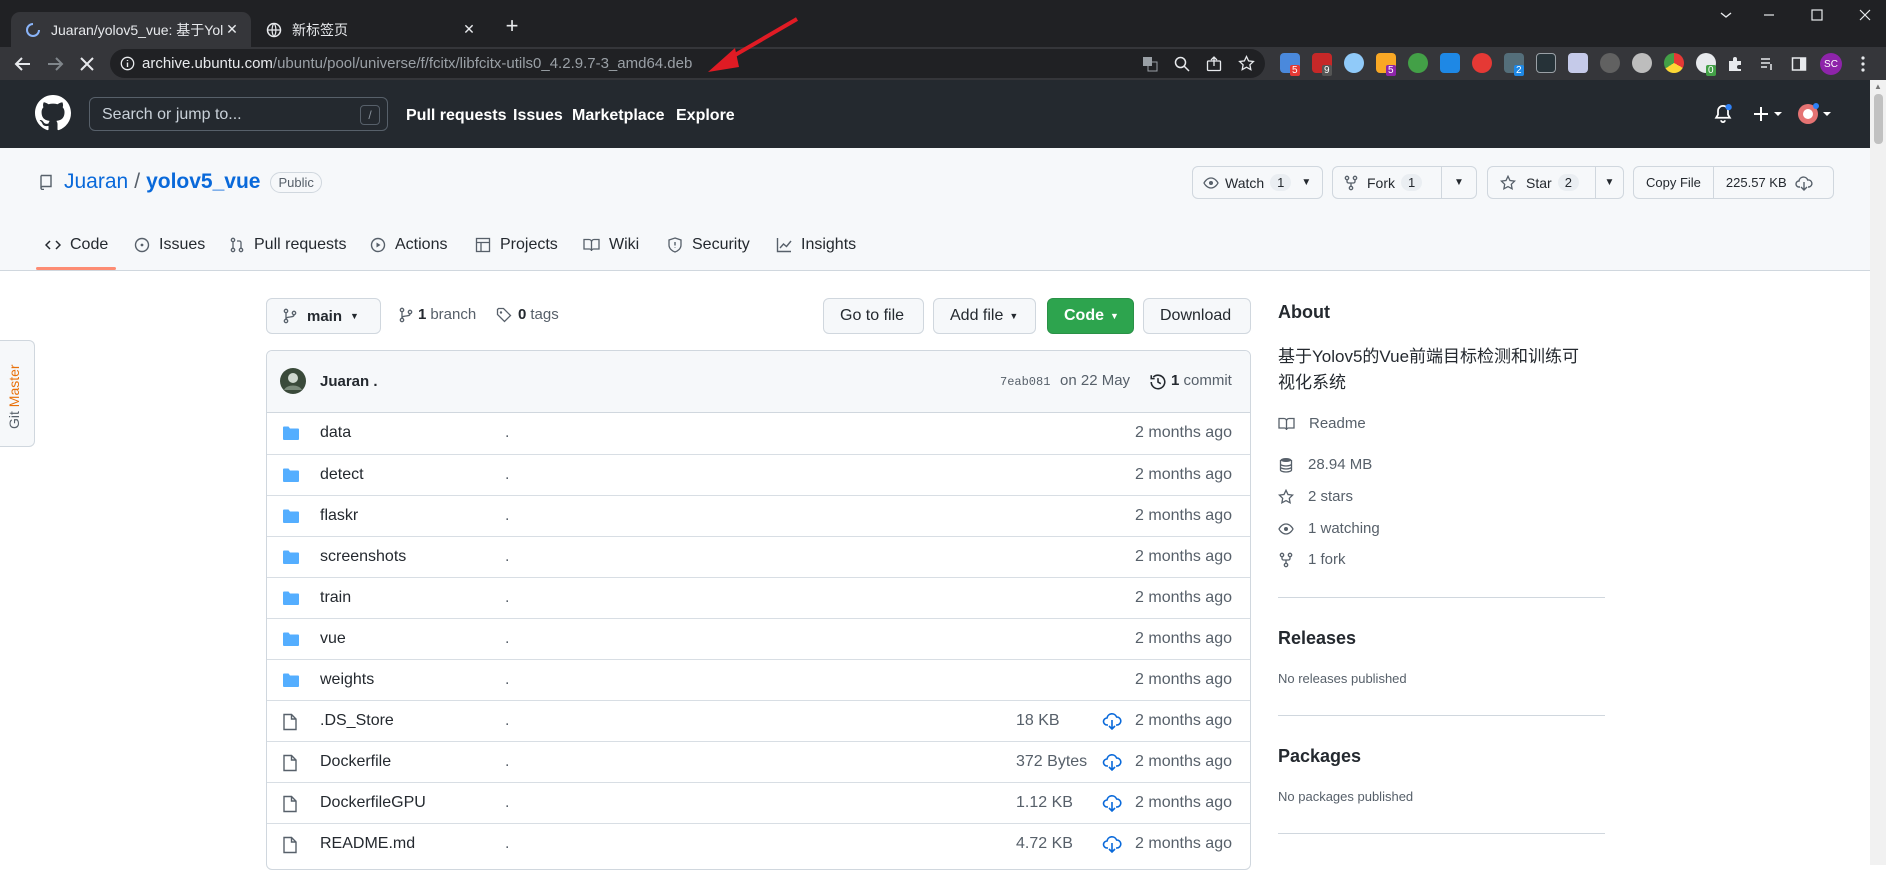 The image size is (1886, 870). Describe the element at coordinates (1459, 182) in the screenshot. I see `fork-dropdown-icon: ▼` at that location.